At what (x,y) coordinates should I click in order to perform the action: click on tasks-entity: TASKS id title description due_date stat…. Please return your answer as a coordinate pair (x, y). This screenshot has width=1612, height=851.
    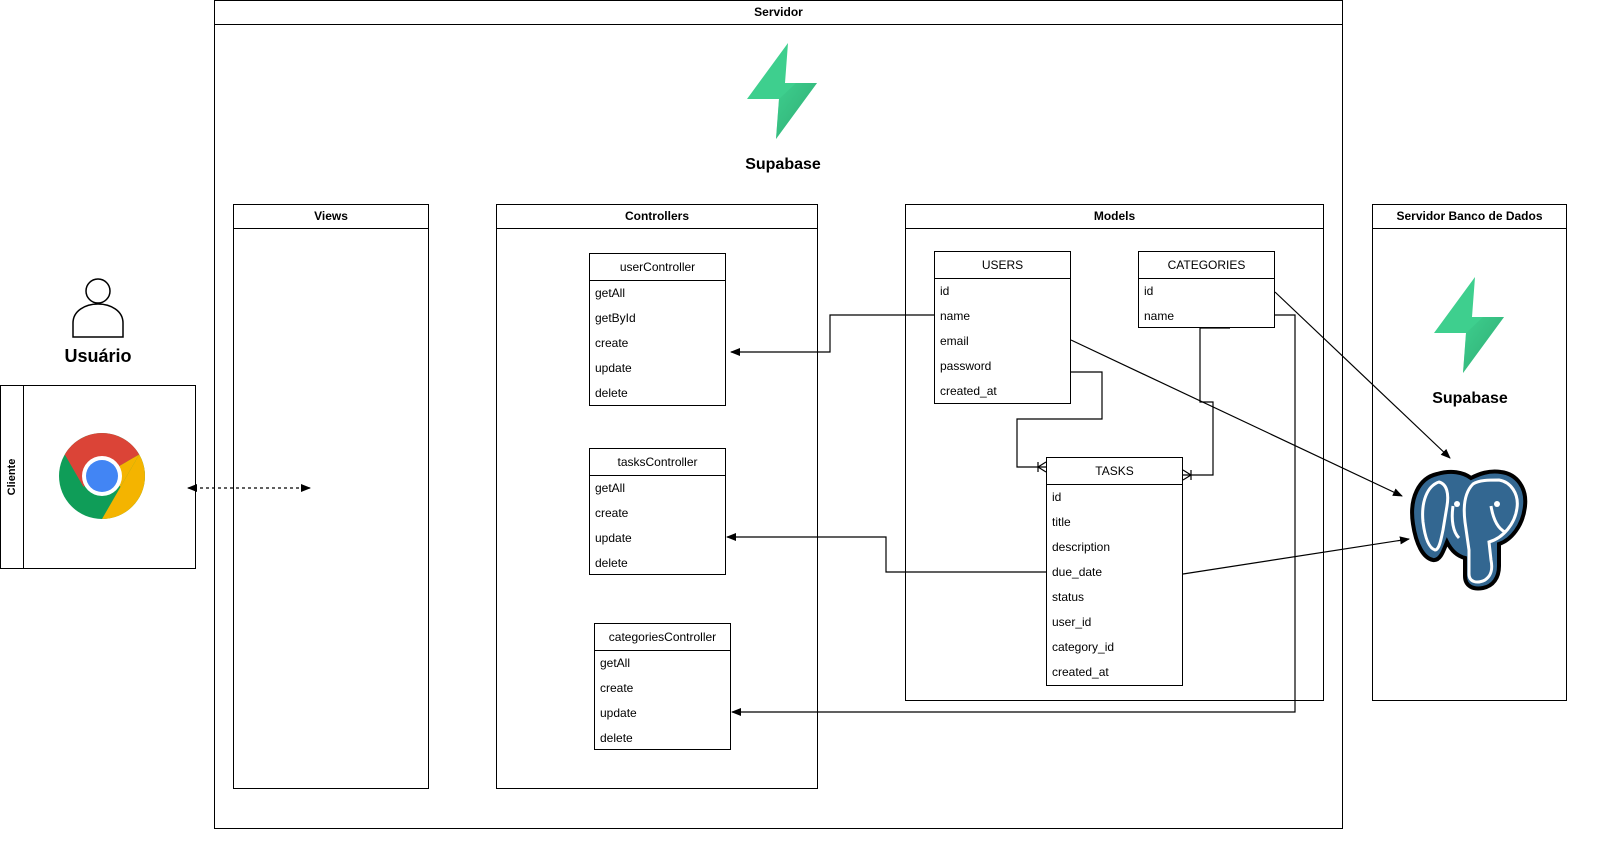
    Looking at the image, I should click on (1114, 571).